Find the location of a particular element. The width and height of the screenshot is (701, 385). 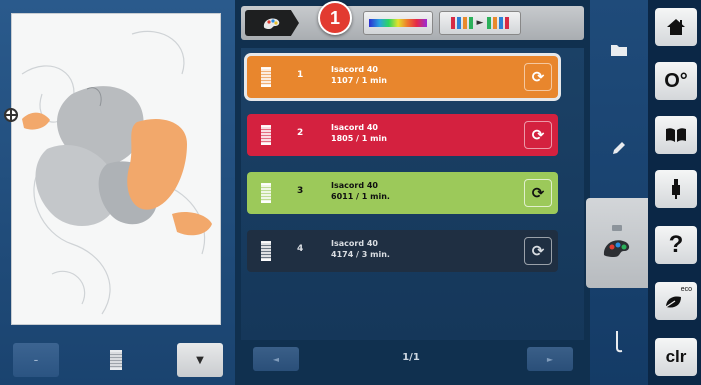

clear-icon: clr is located at coordinates (676, 356).